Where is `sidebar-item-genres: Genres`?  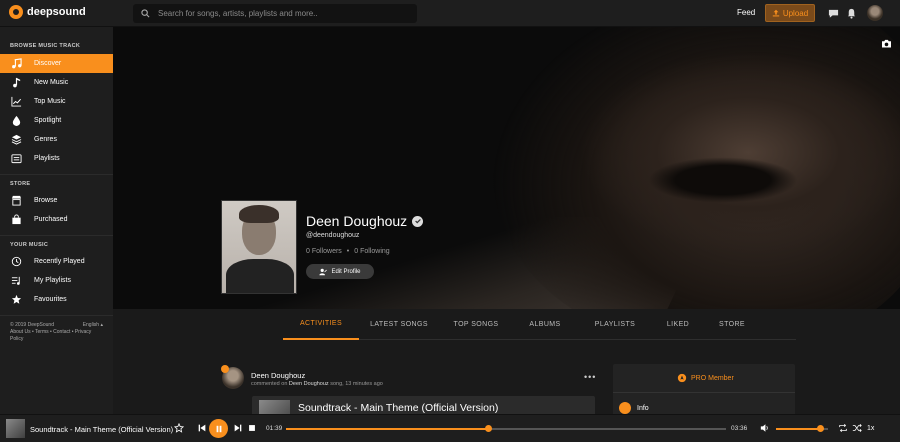 sidebar-item-genres: Genres is located at coordinates (56, 139).